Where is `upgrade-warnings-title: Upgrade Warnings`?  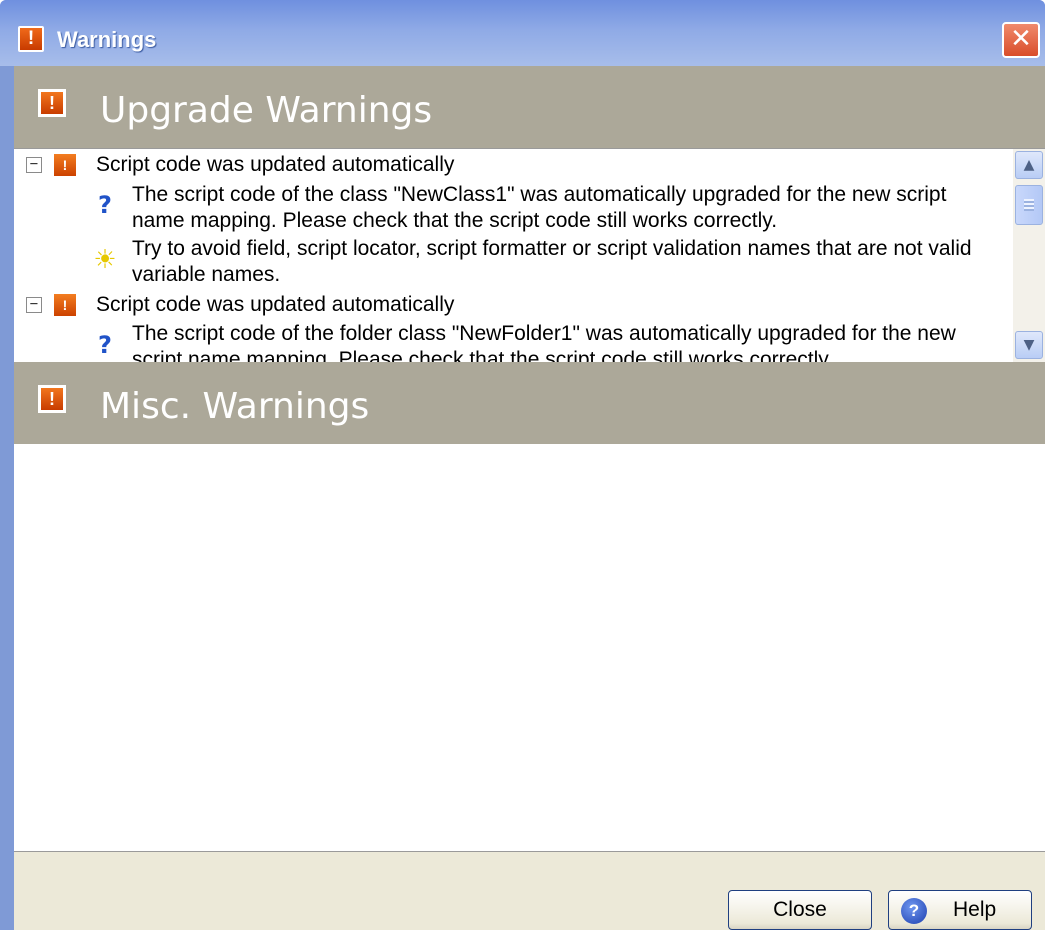
upgrade-warnings-title: Upgrade Warnings is located at coordinates (266, 110).